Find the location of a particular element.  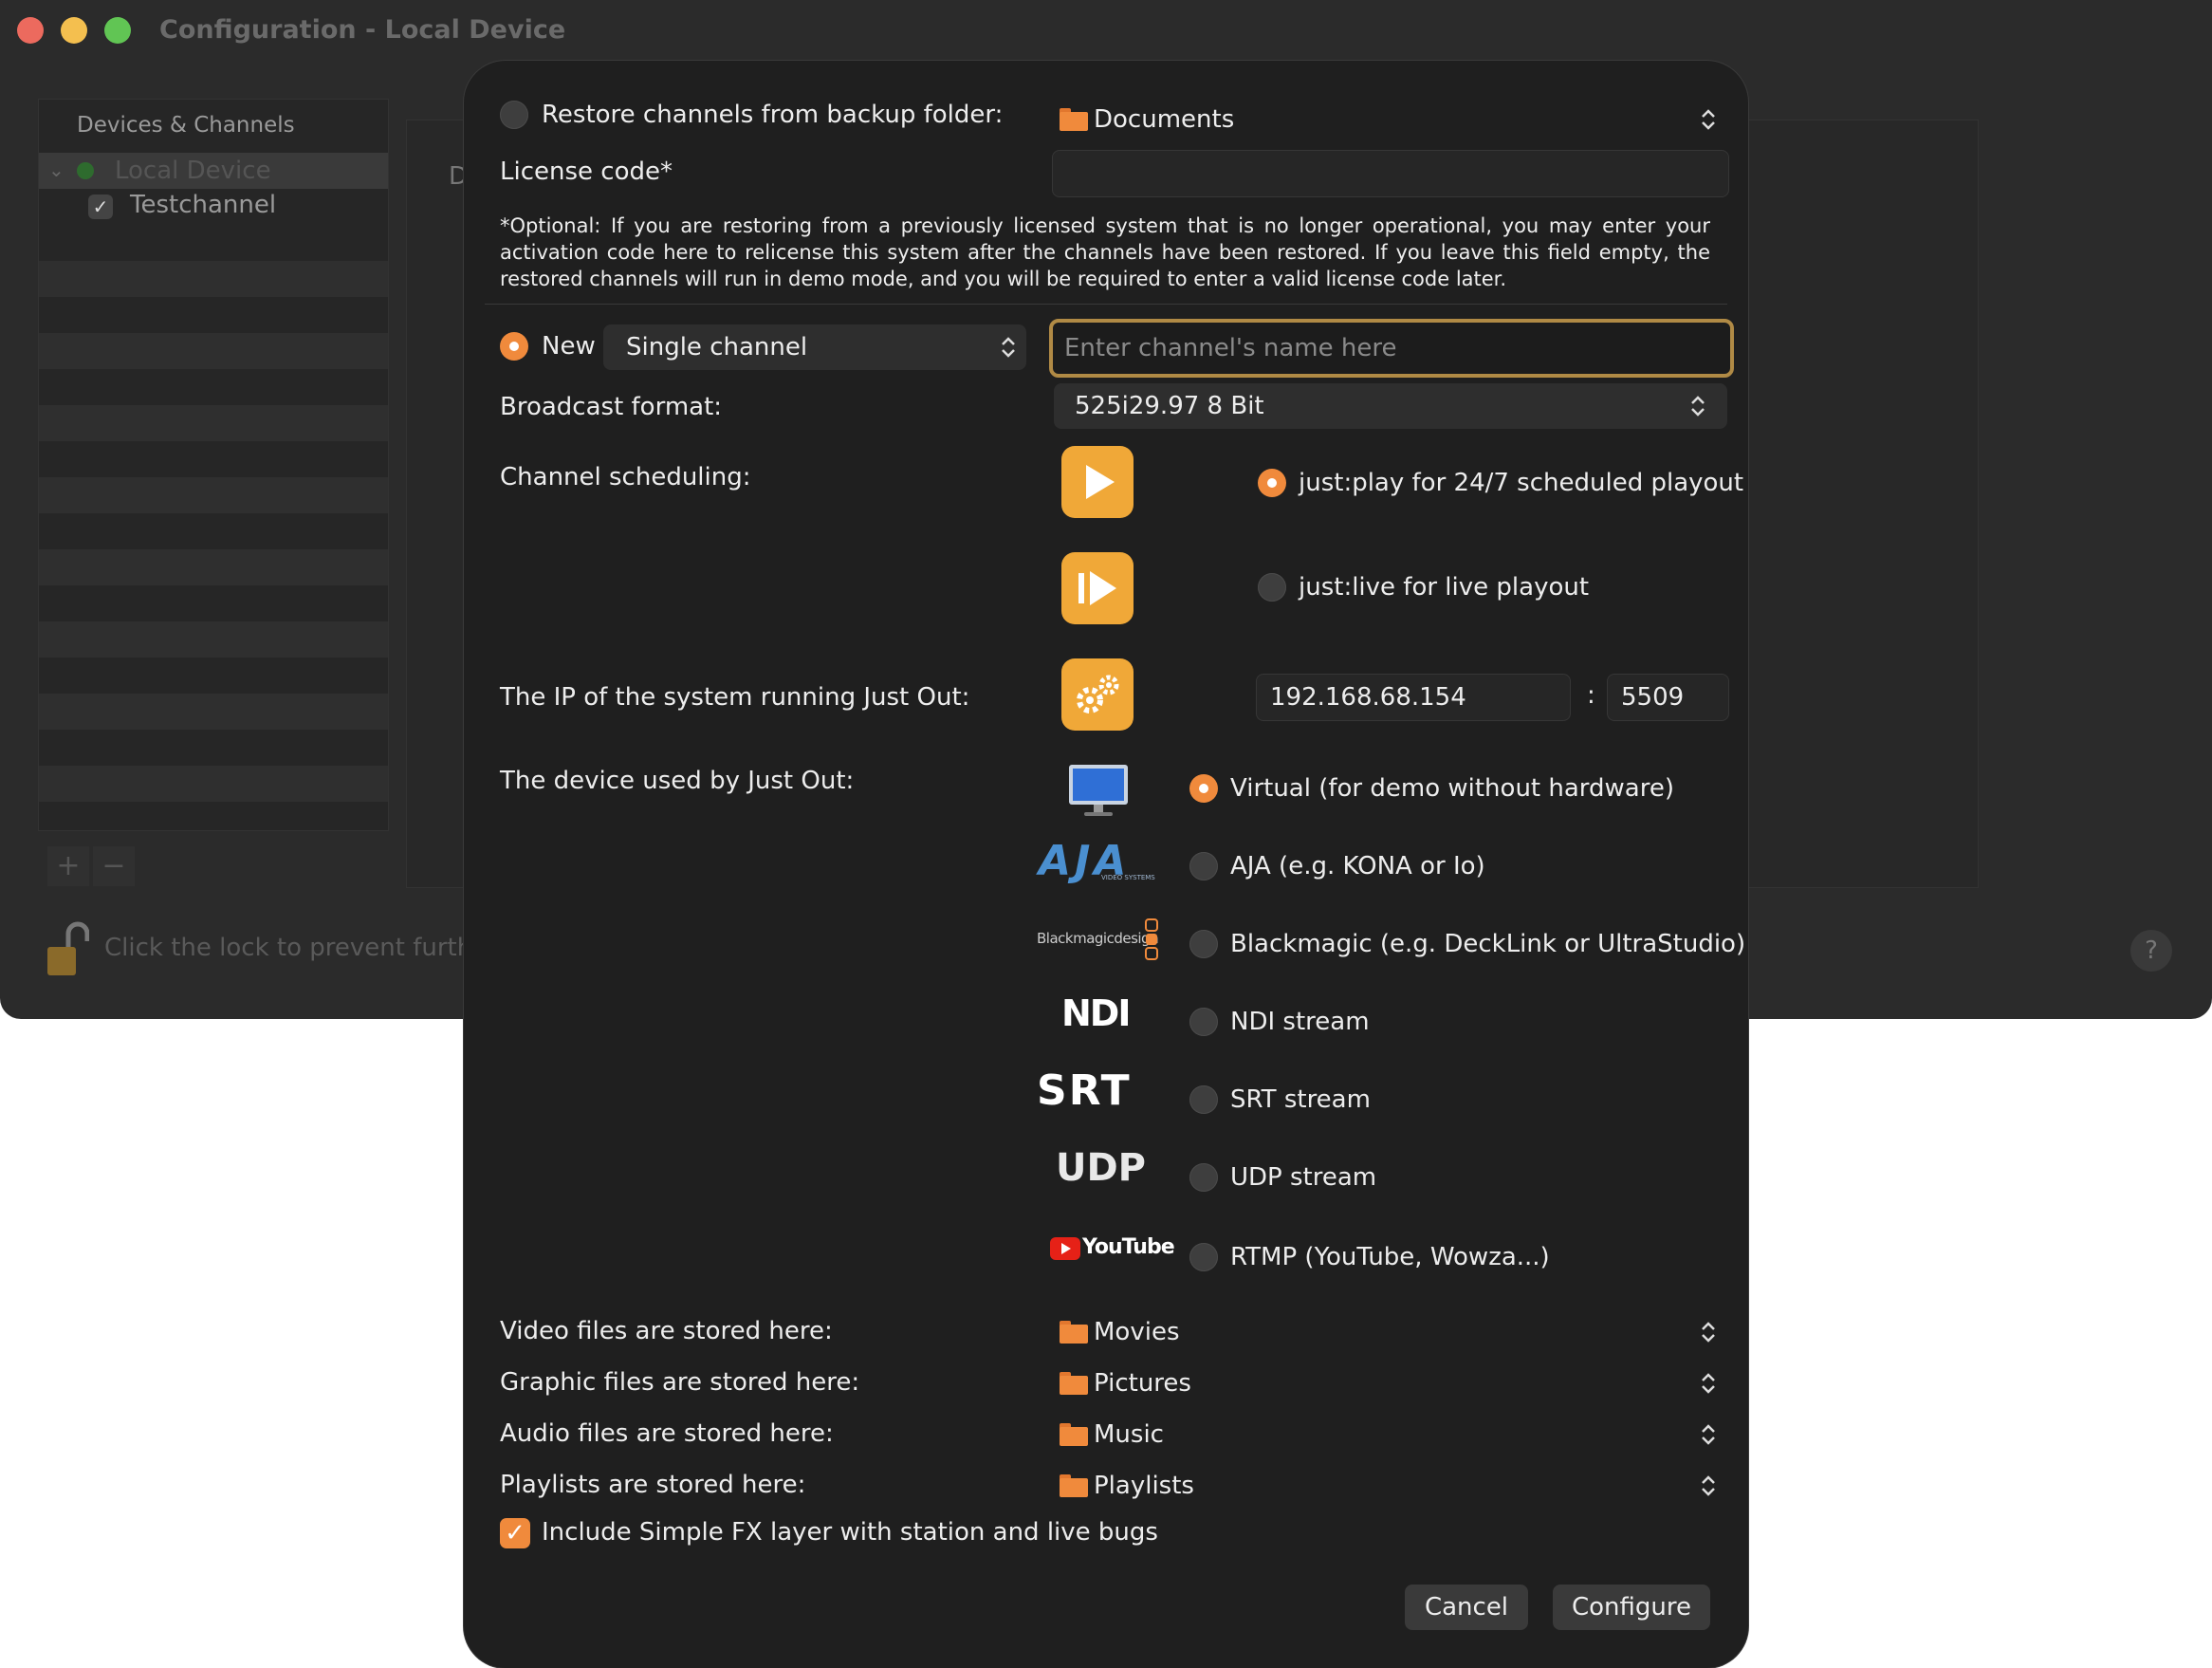

justlive-label: just:live for live playout is located at coordinates (1444, 588).